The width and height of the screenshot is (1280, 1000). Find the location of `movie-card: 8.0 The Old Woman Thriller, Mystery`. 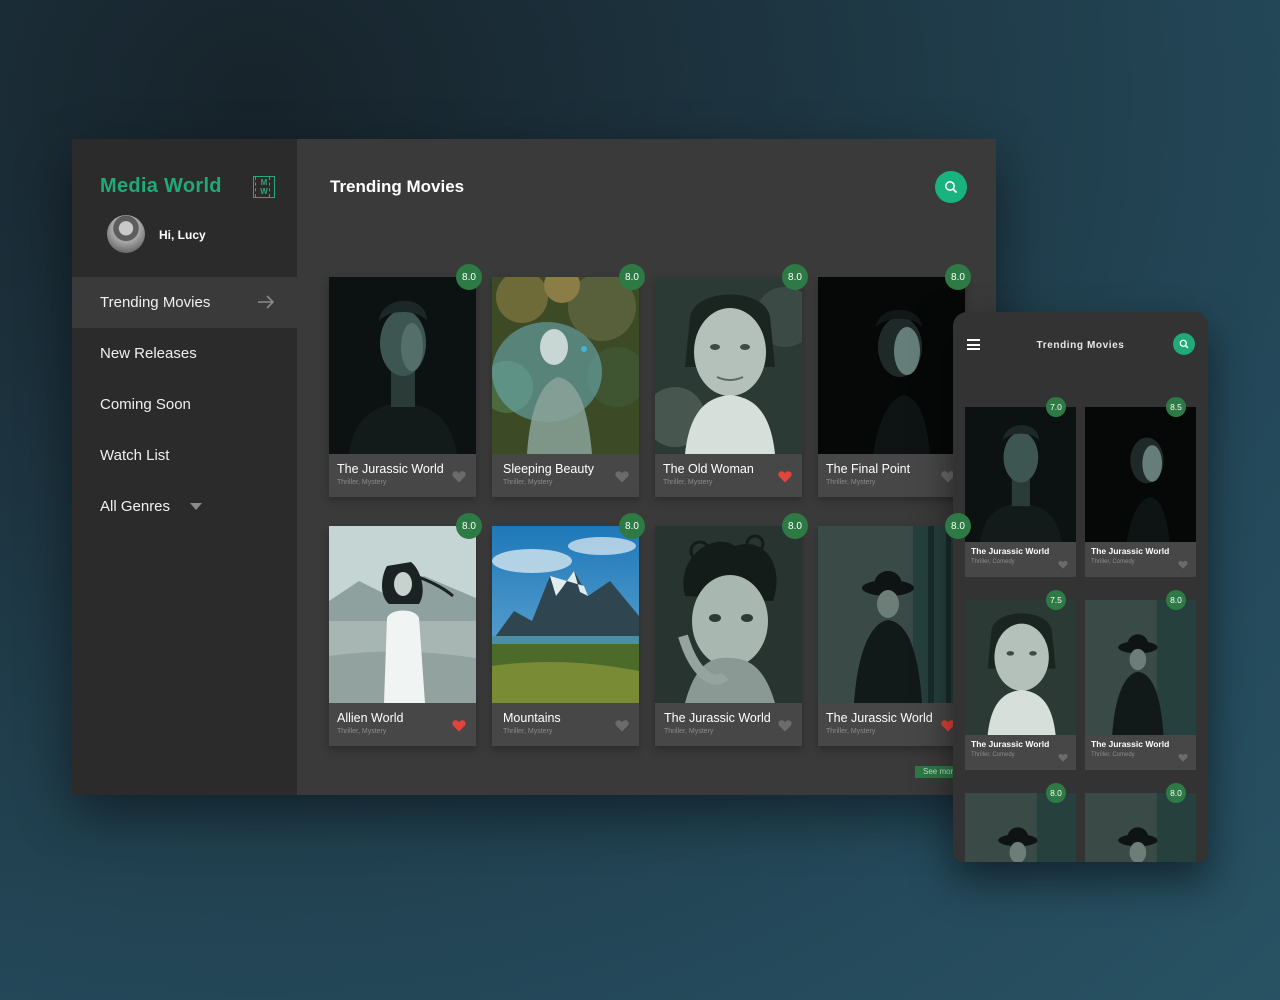

movie-card: 8.0 The Old Woman Thriller, Mystery is located at coordinates (731, 380).